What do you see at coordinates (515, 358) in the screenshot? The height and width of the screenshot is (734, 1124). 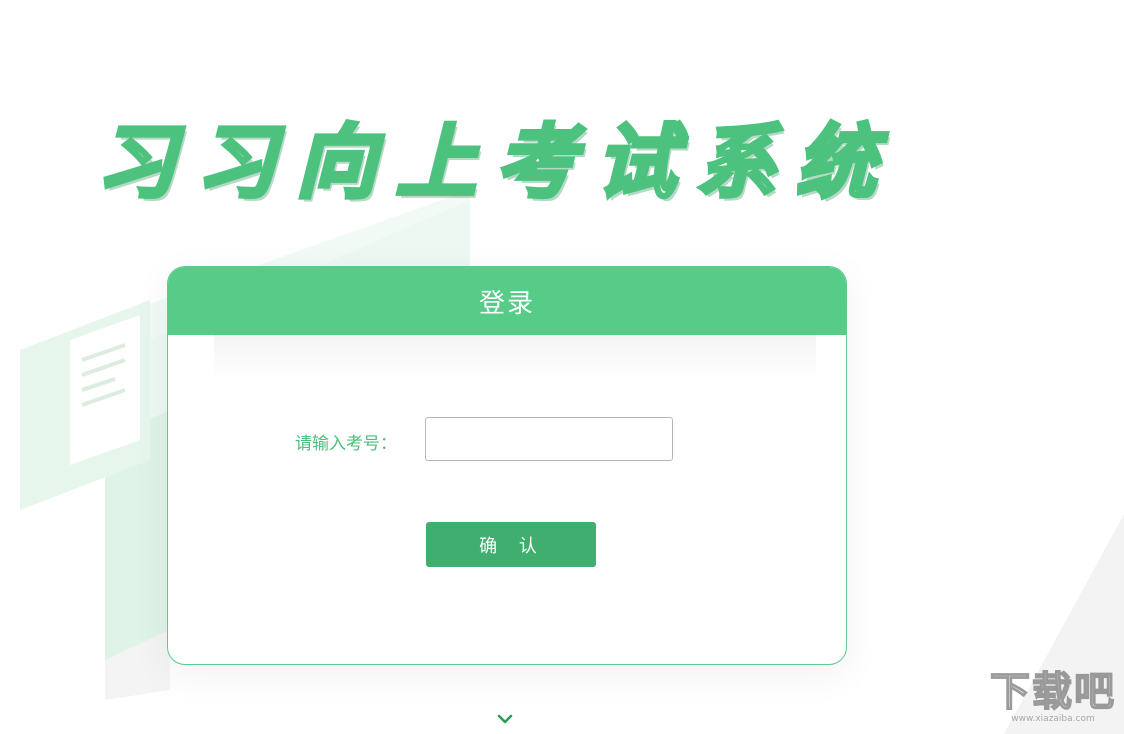 I see `header-shadow` at bounding box center [515, 358].